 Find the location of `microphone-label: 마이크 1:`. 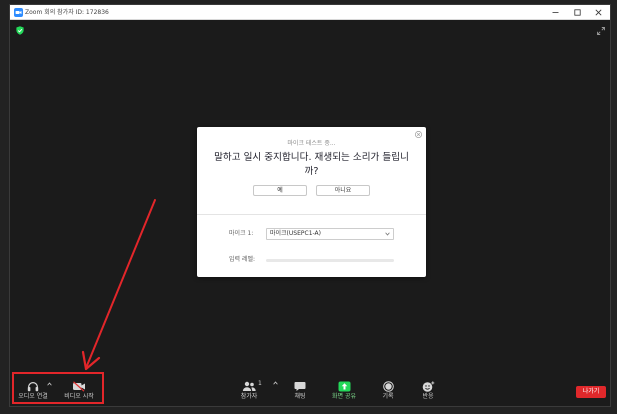

microphone-label: 마이크 1: is located at coordinates (241, 233).